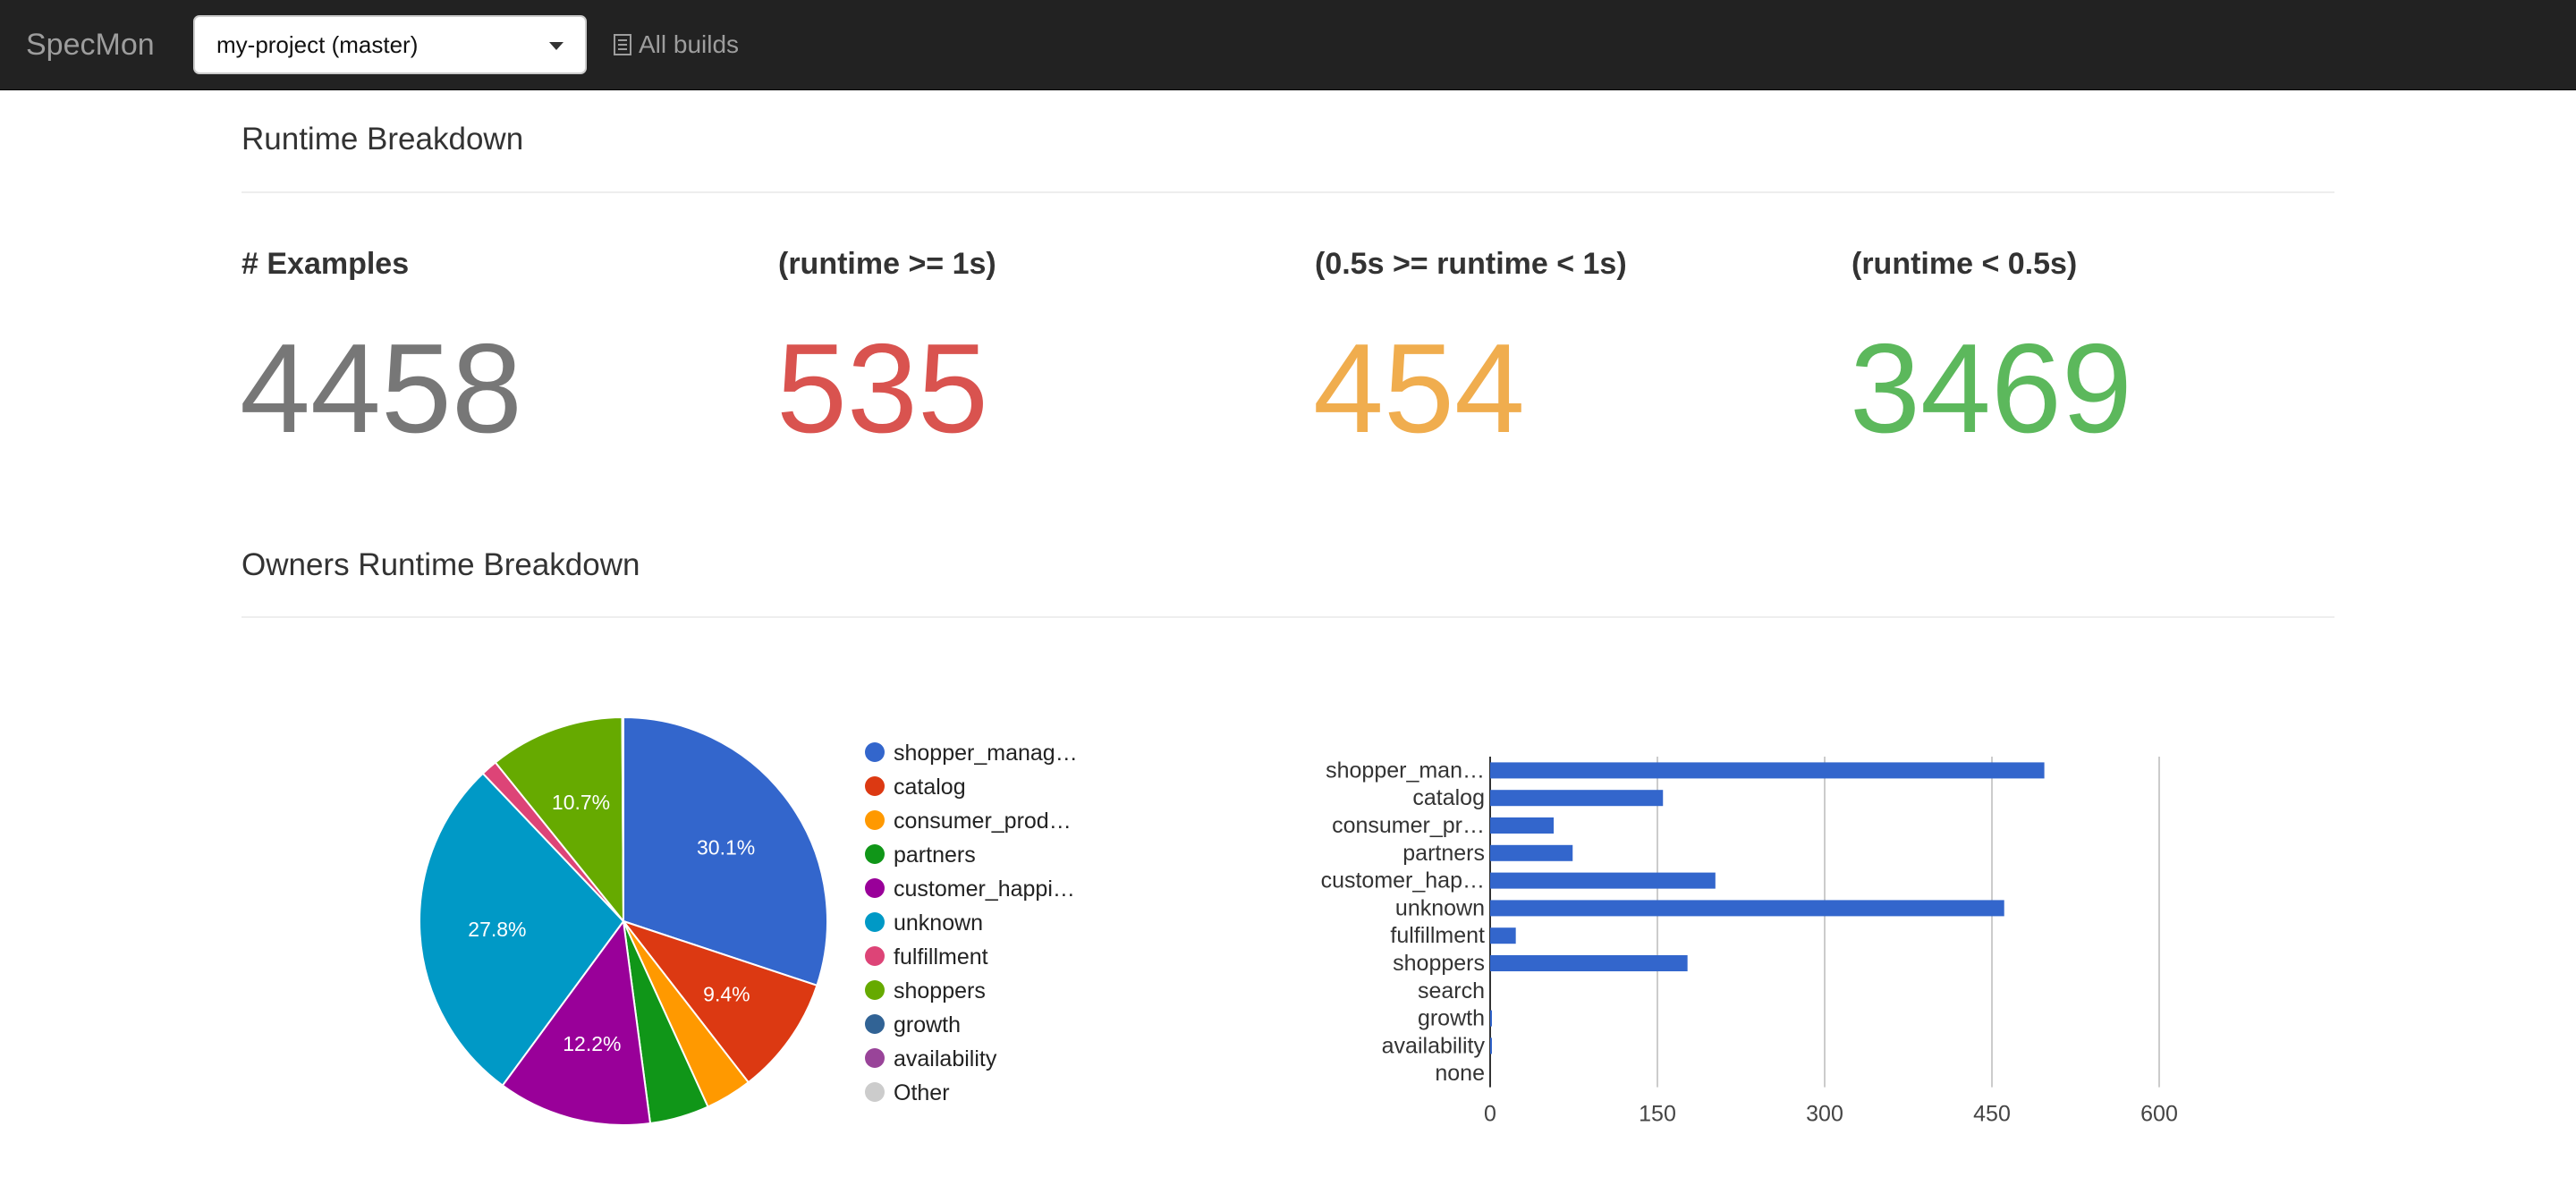 The image size is (2576, 1177). Describe the element at coordinates (1448, 797) in the screenshot. I see `y-category-label: catalog` at that location.